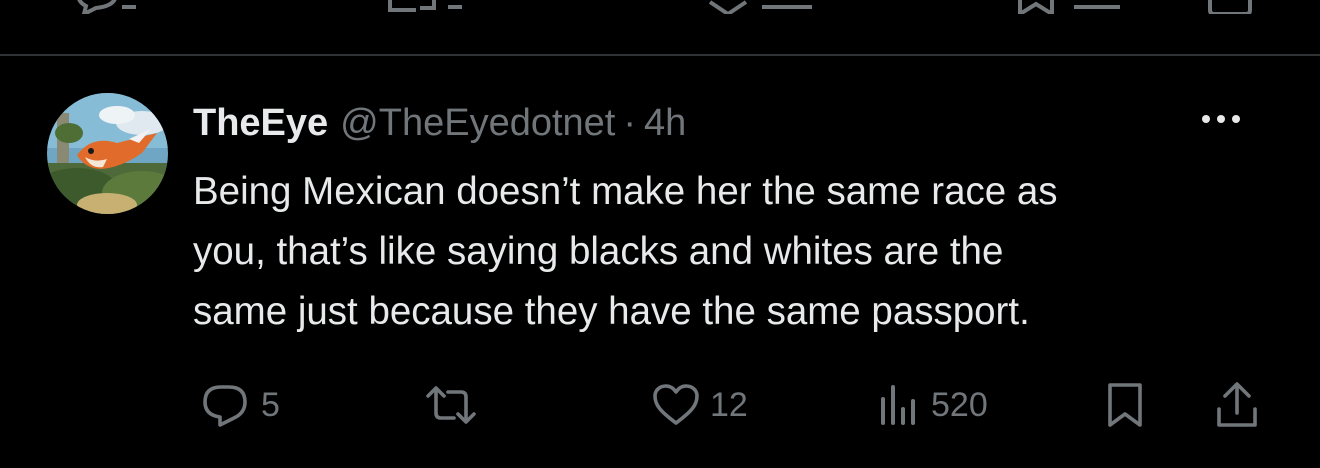 The width and height of the screenshot is (1320, 468). I want to click on previous-reply-icon, so click(107, 7).